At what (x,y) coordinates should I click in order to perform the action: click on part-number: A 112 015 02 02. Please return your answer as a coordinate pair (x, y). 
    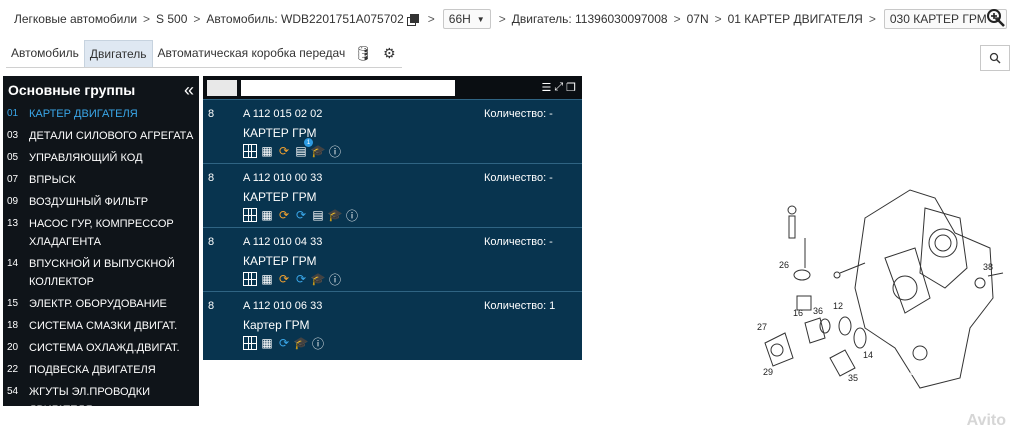
    Looking at the image, I should click on (282, 114).